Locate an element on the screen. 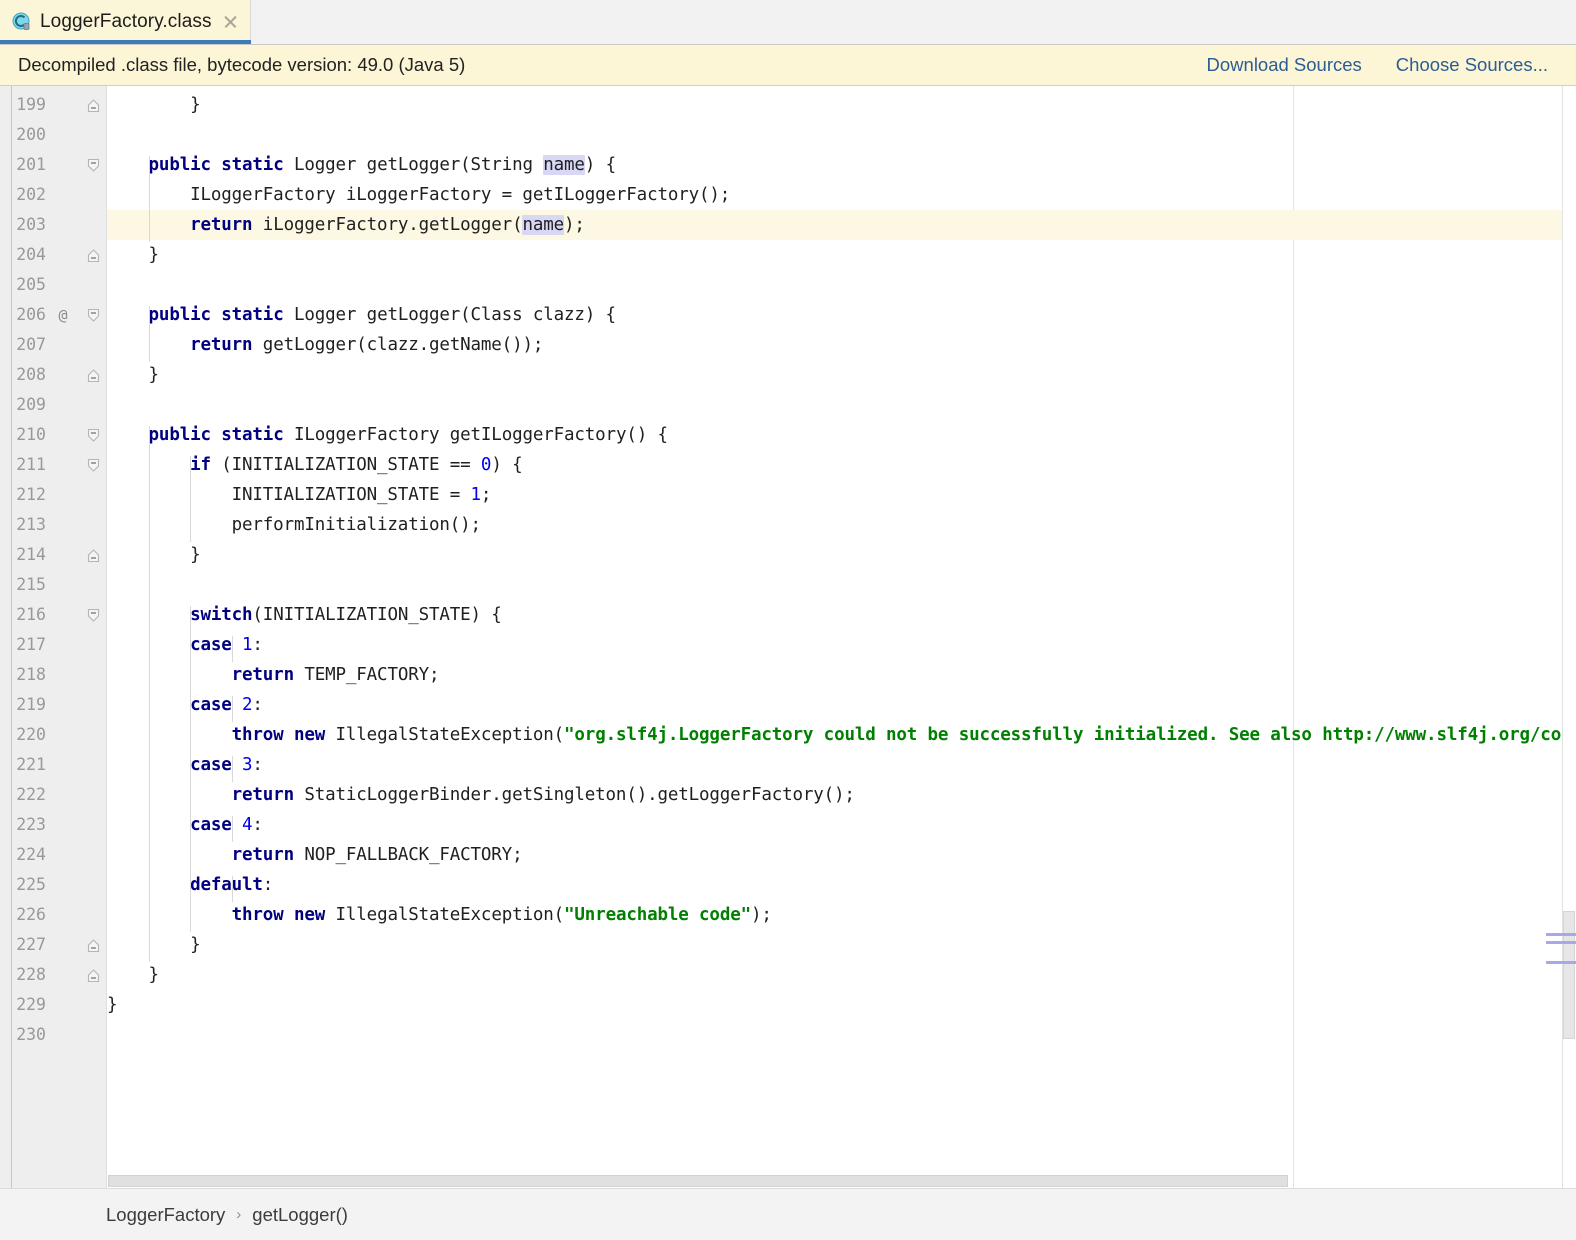 The image size is (1576, 1240). horizontal-scrollbar-thumb is located at coordinates (698, 1181).